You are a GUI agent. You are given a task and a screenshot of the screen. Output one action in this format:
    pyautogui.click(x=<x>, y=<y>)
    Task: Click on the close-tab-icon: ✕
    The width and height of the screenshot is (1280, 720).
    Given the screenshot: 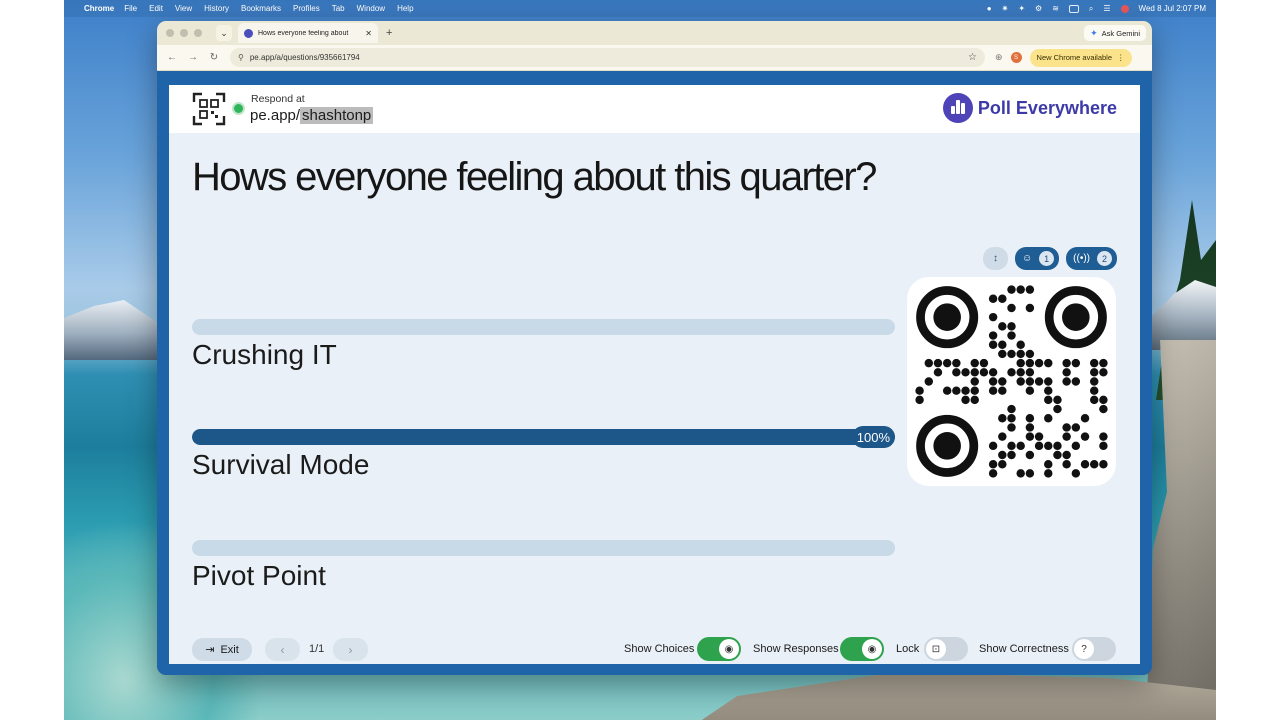 What is the action you would take?
    pyautogui.click(x=368, y=33)
    